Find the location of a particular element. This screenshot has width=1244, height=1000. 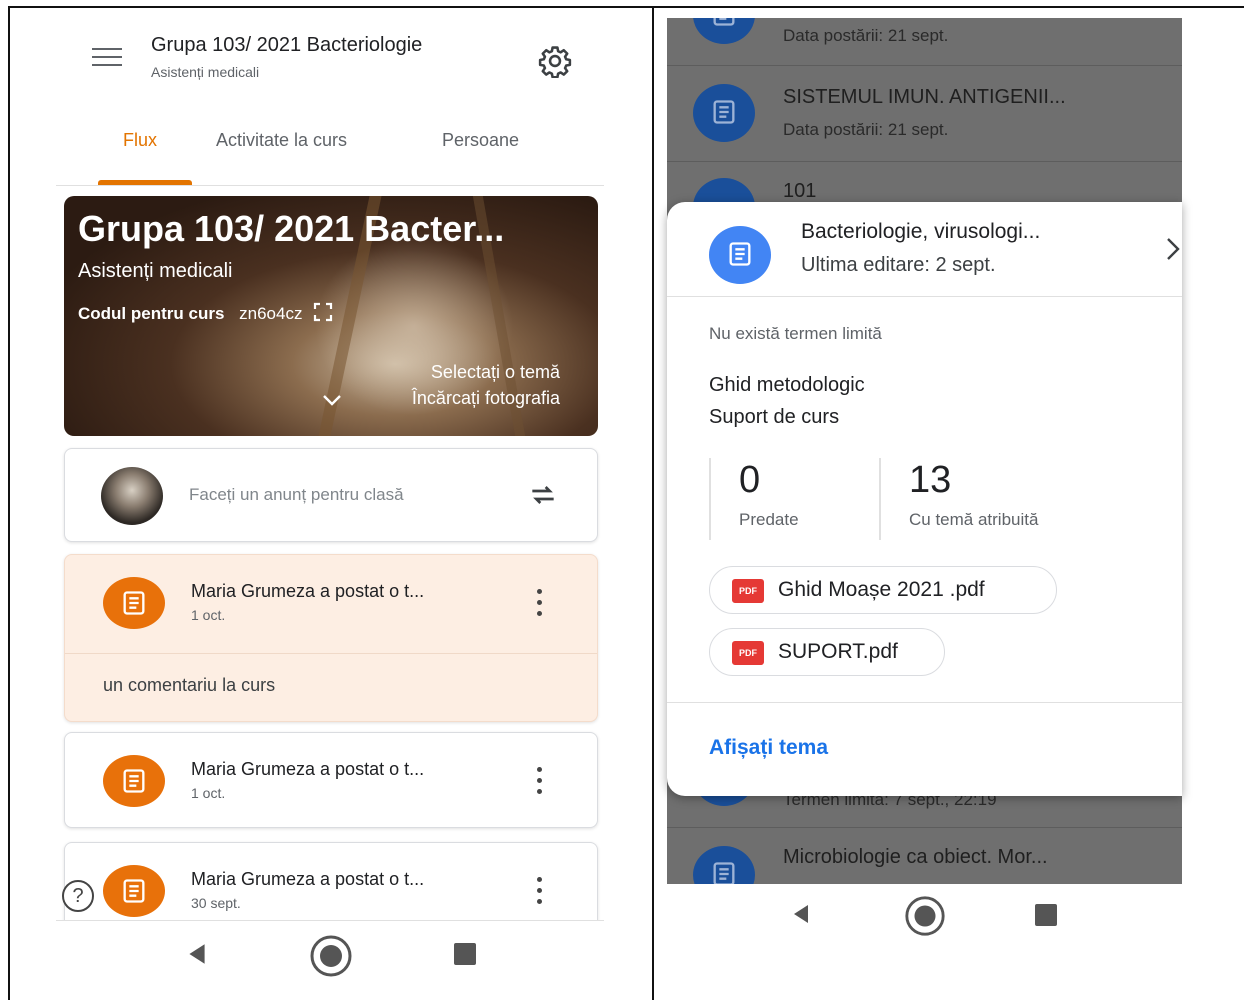

tab-bar: Flux Activitate la curs Persoane is located at coordinates (330, 155).